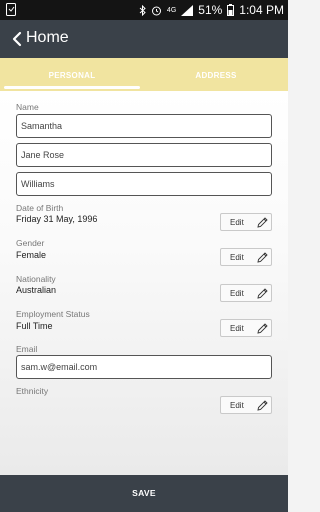  I want to click on clock: 1:04 PM, so click(261, 10).